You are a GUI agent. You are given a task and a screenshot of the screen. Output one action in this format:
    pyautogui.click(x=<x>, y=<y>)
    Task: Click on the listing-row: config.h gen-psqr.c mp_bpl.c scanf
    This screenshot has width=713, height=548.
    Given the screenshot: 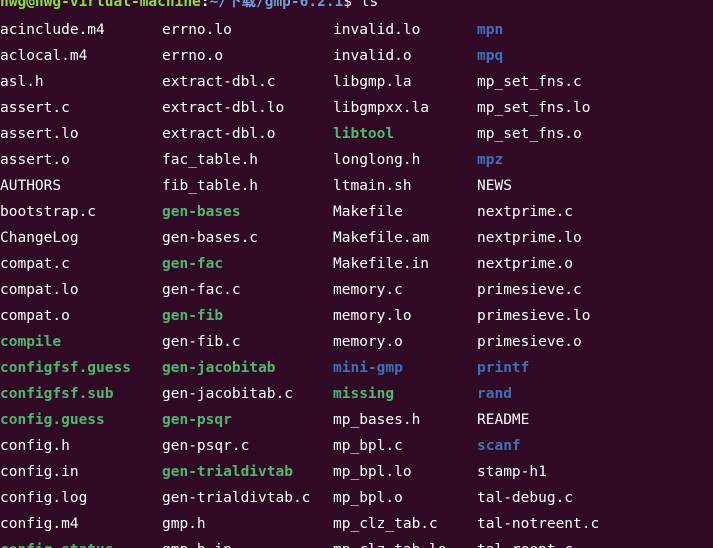 What is the action you would take?
    pyautogui.click(x=356, y=446)
    